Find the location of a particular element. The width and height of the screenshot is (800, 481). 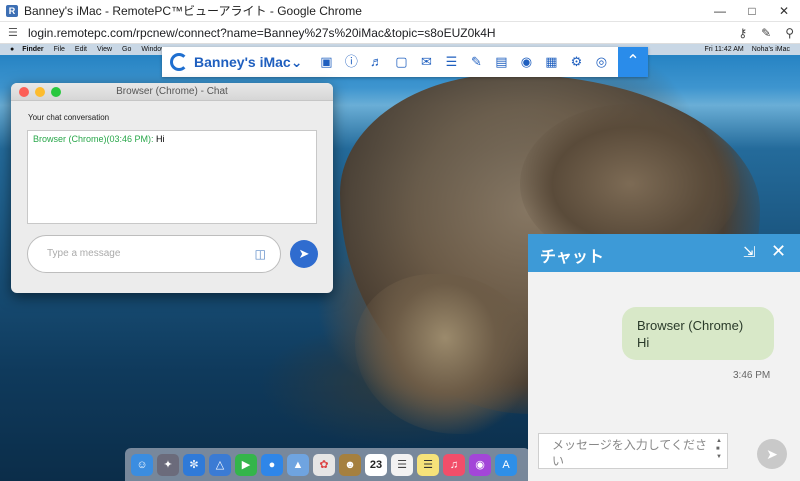

app-store-icon: A is located at coordinates (506, 464).